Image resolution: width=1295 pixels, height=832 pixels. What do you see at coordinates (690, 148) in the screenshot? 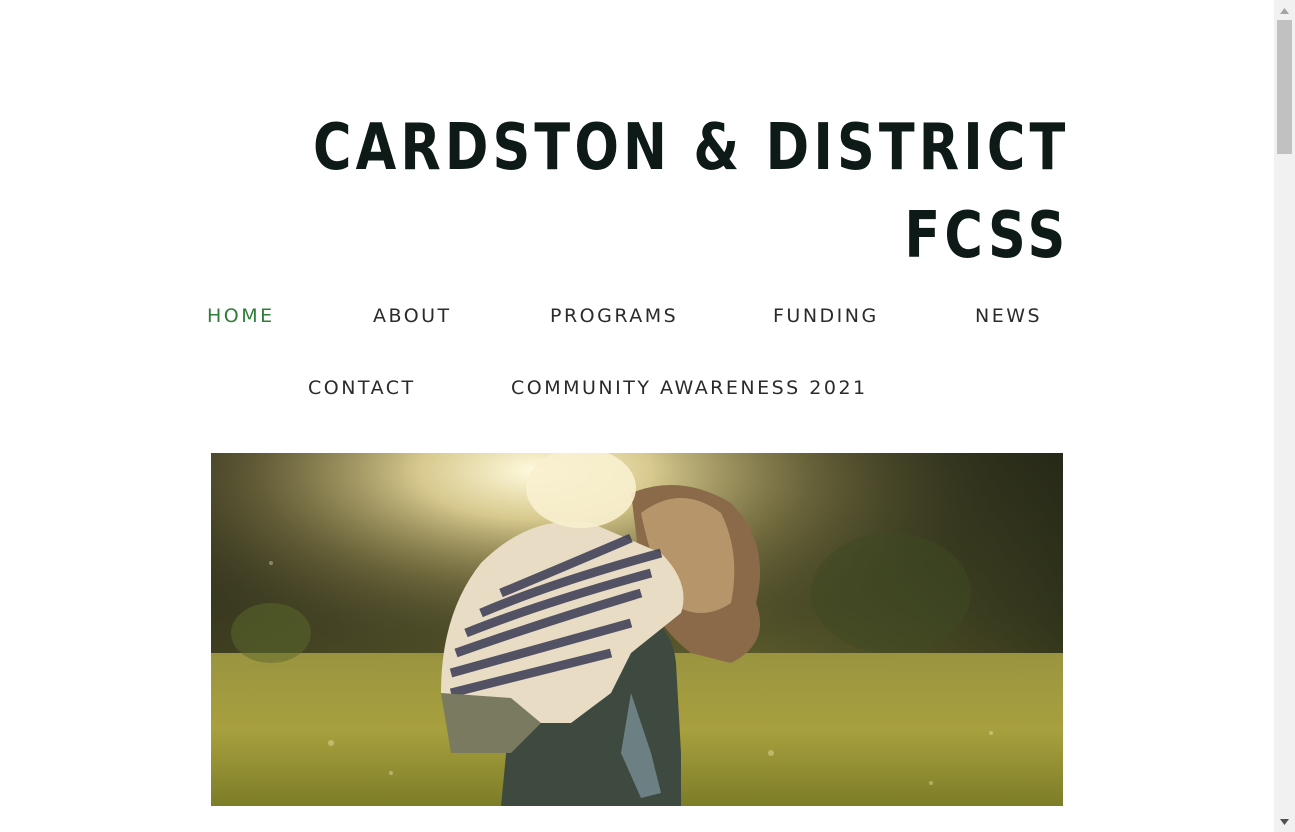
I see `site-title-line-1: CARDSTON & DISTRICT` at bounding box center [690, 148].